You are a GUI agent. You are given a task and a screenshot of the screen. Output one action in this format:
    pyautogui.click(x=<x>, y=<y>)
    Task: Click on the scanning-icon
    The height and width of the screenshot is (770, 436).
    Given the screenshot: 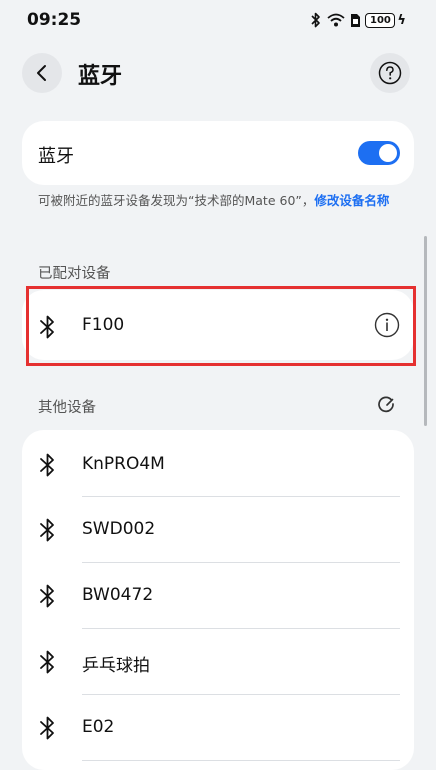 What is the action you would take?
    pyautogui.click(x=386, y=404)
    